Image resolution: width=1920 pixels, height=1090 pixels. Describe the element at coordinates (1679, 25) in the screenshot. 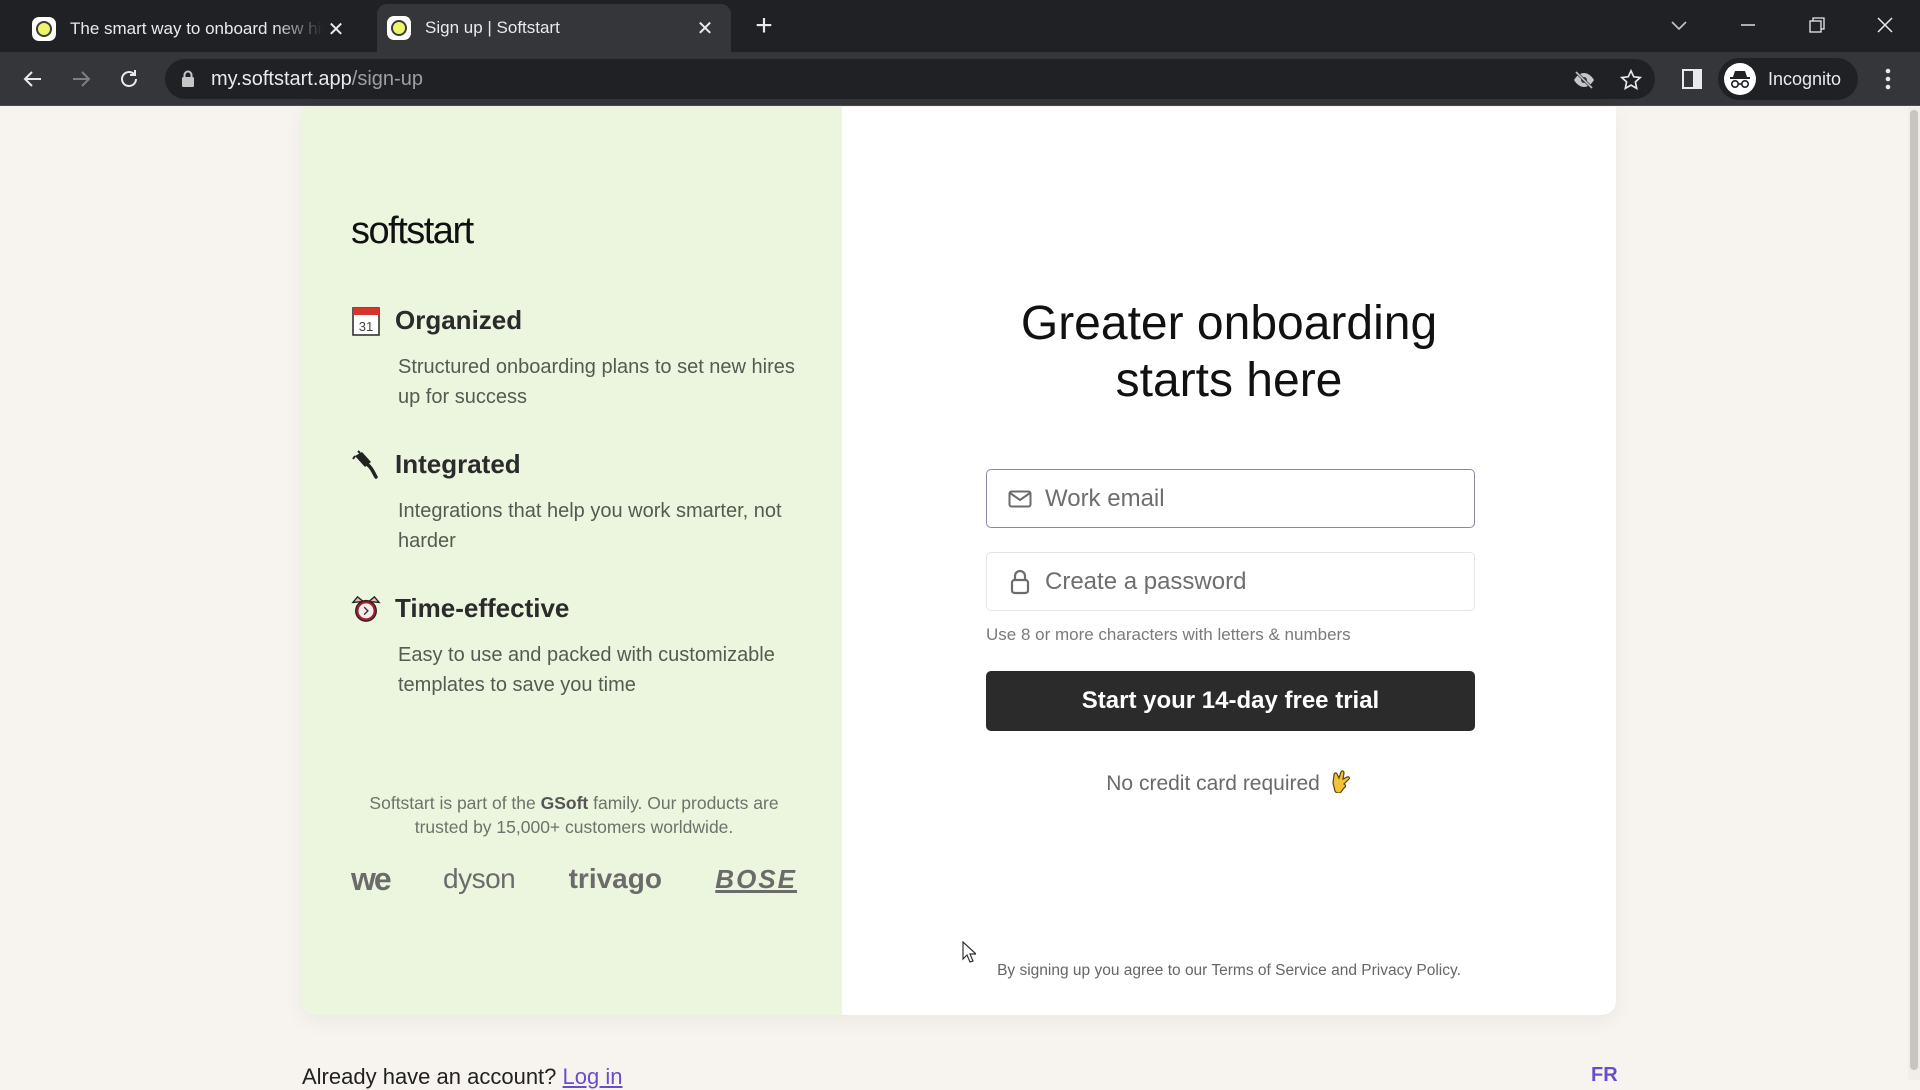

I see `tab-search-chevron-icon` at that location.